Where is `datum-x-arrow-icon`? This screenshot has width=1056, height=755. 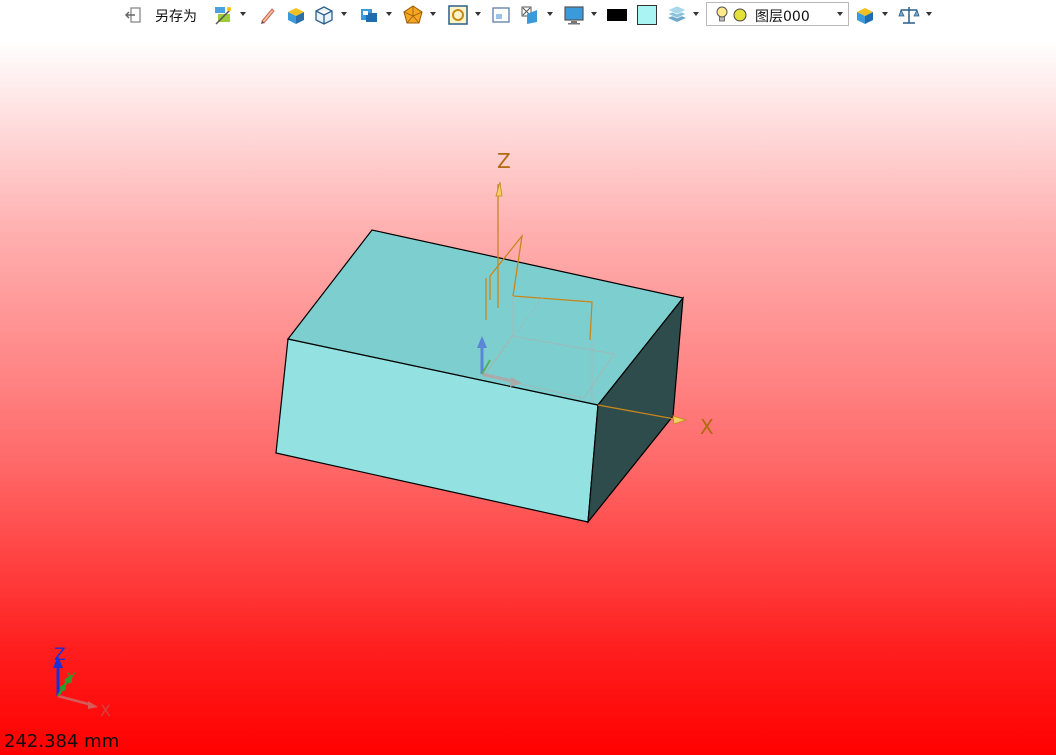 datum-x-arrow-icon is located at coordinates (680, 420).